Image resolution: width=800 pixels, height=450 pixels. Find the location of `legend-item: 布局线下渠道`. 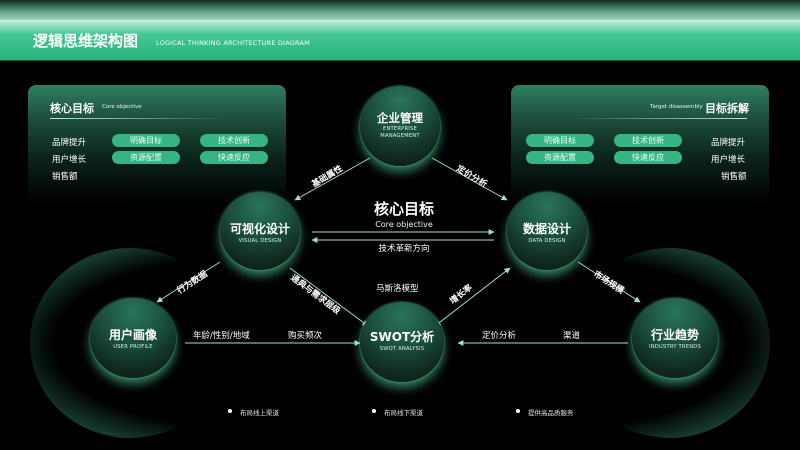

legend-item: 布局线下渠道 is located at coordinates (403, 413).